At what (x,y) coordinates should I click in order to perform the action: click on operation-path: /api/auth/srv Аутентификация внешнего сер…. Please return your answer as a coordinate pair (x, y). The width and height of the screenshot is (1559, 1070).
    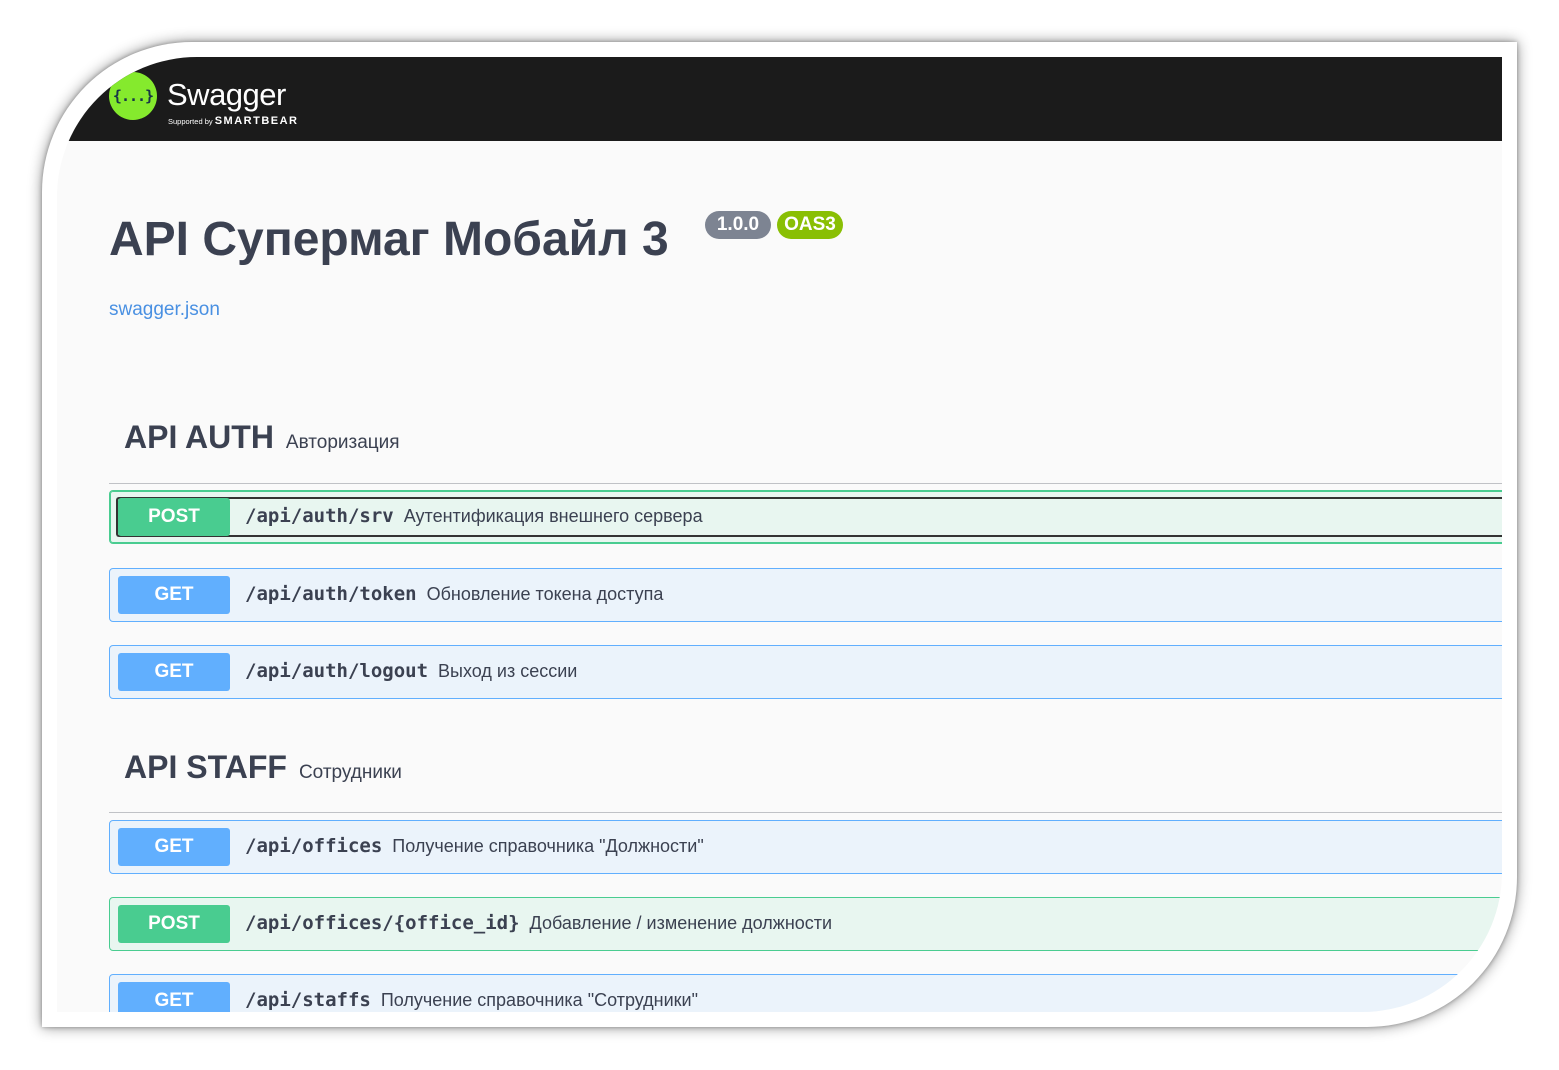
    Looking at the image, I should click on (474, 516).